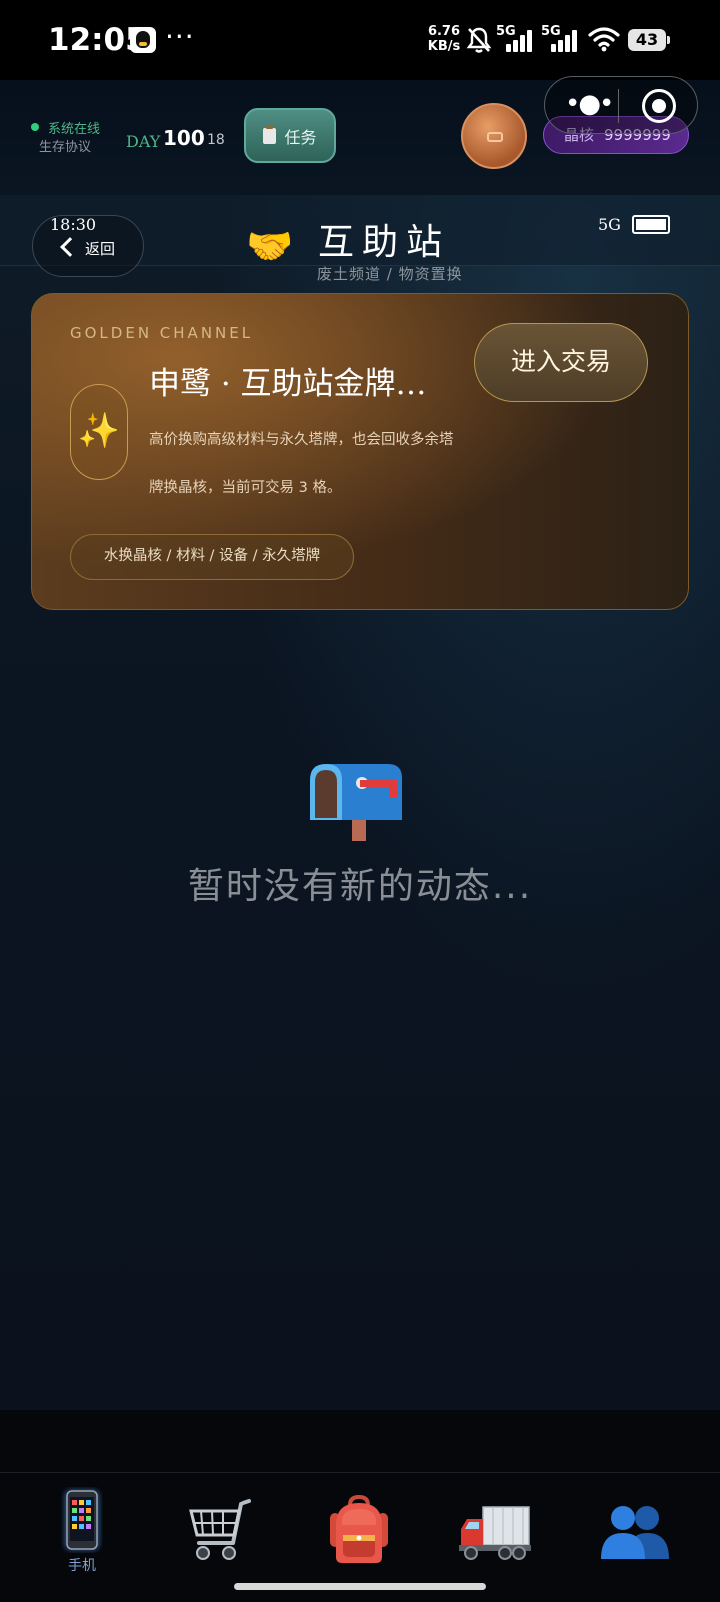 This screenshot has height=1602, width=720. I want to click on online-status-dot, so click(35, 127).